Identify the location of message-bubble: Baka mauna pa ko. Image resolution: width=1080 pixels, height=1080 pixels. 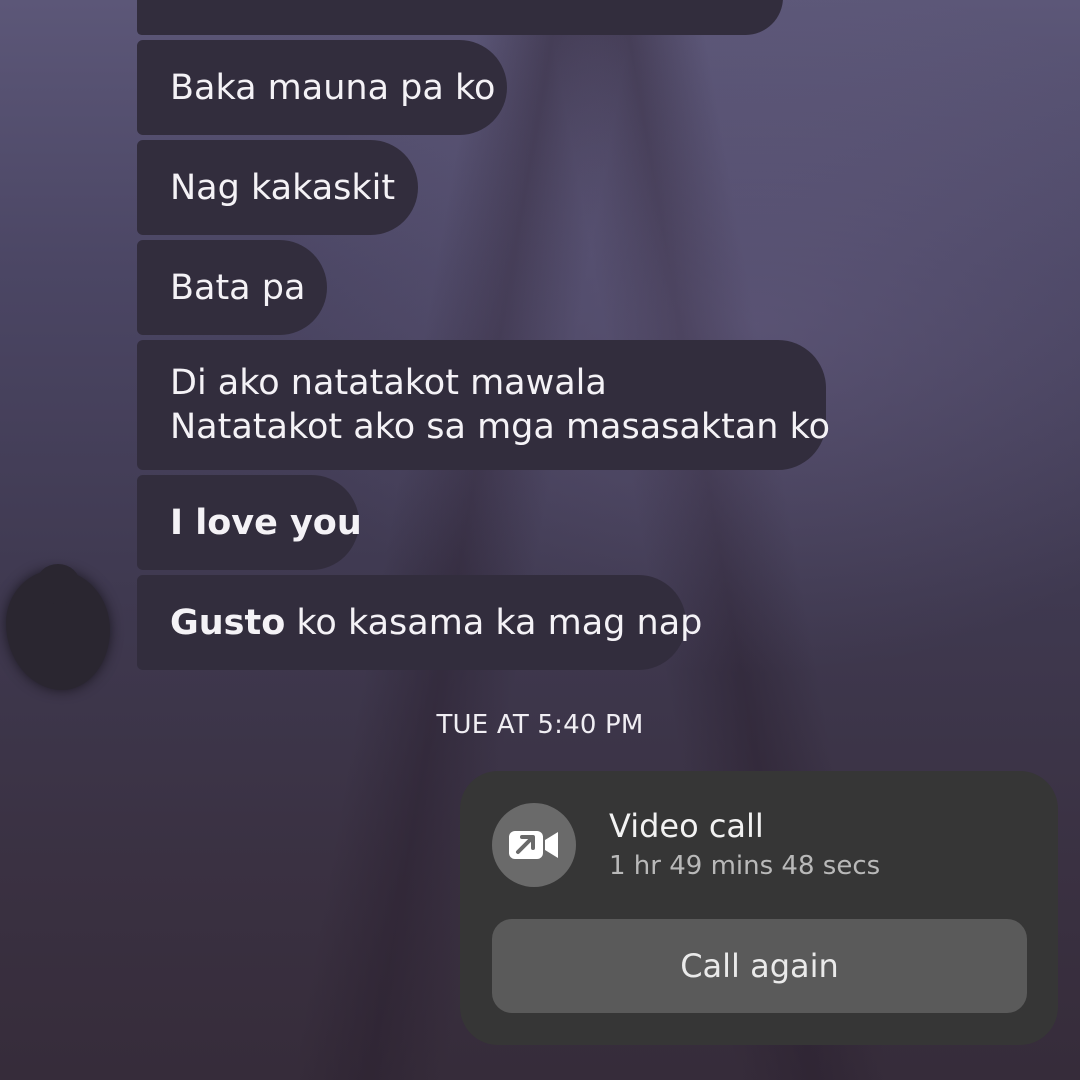
(322, 87).